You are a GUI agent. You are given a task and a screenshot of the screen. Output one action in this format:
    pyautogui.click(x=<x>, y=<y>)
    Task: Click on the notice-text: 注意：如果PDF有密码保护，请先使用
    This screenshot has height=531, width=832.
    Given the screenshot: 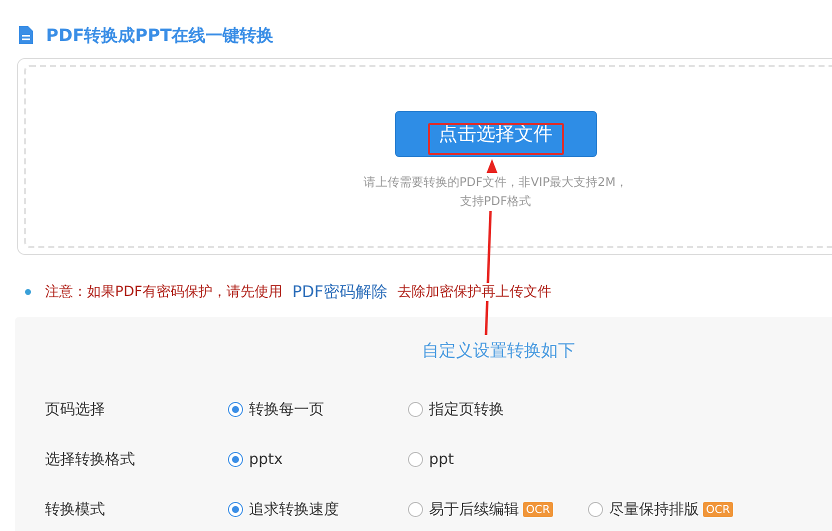 What is the action you would take?
    pyautogui.click(x=163, y=292)
    